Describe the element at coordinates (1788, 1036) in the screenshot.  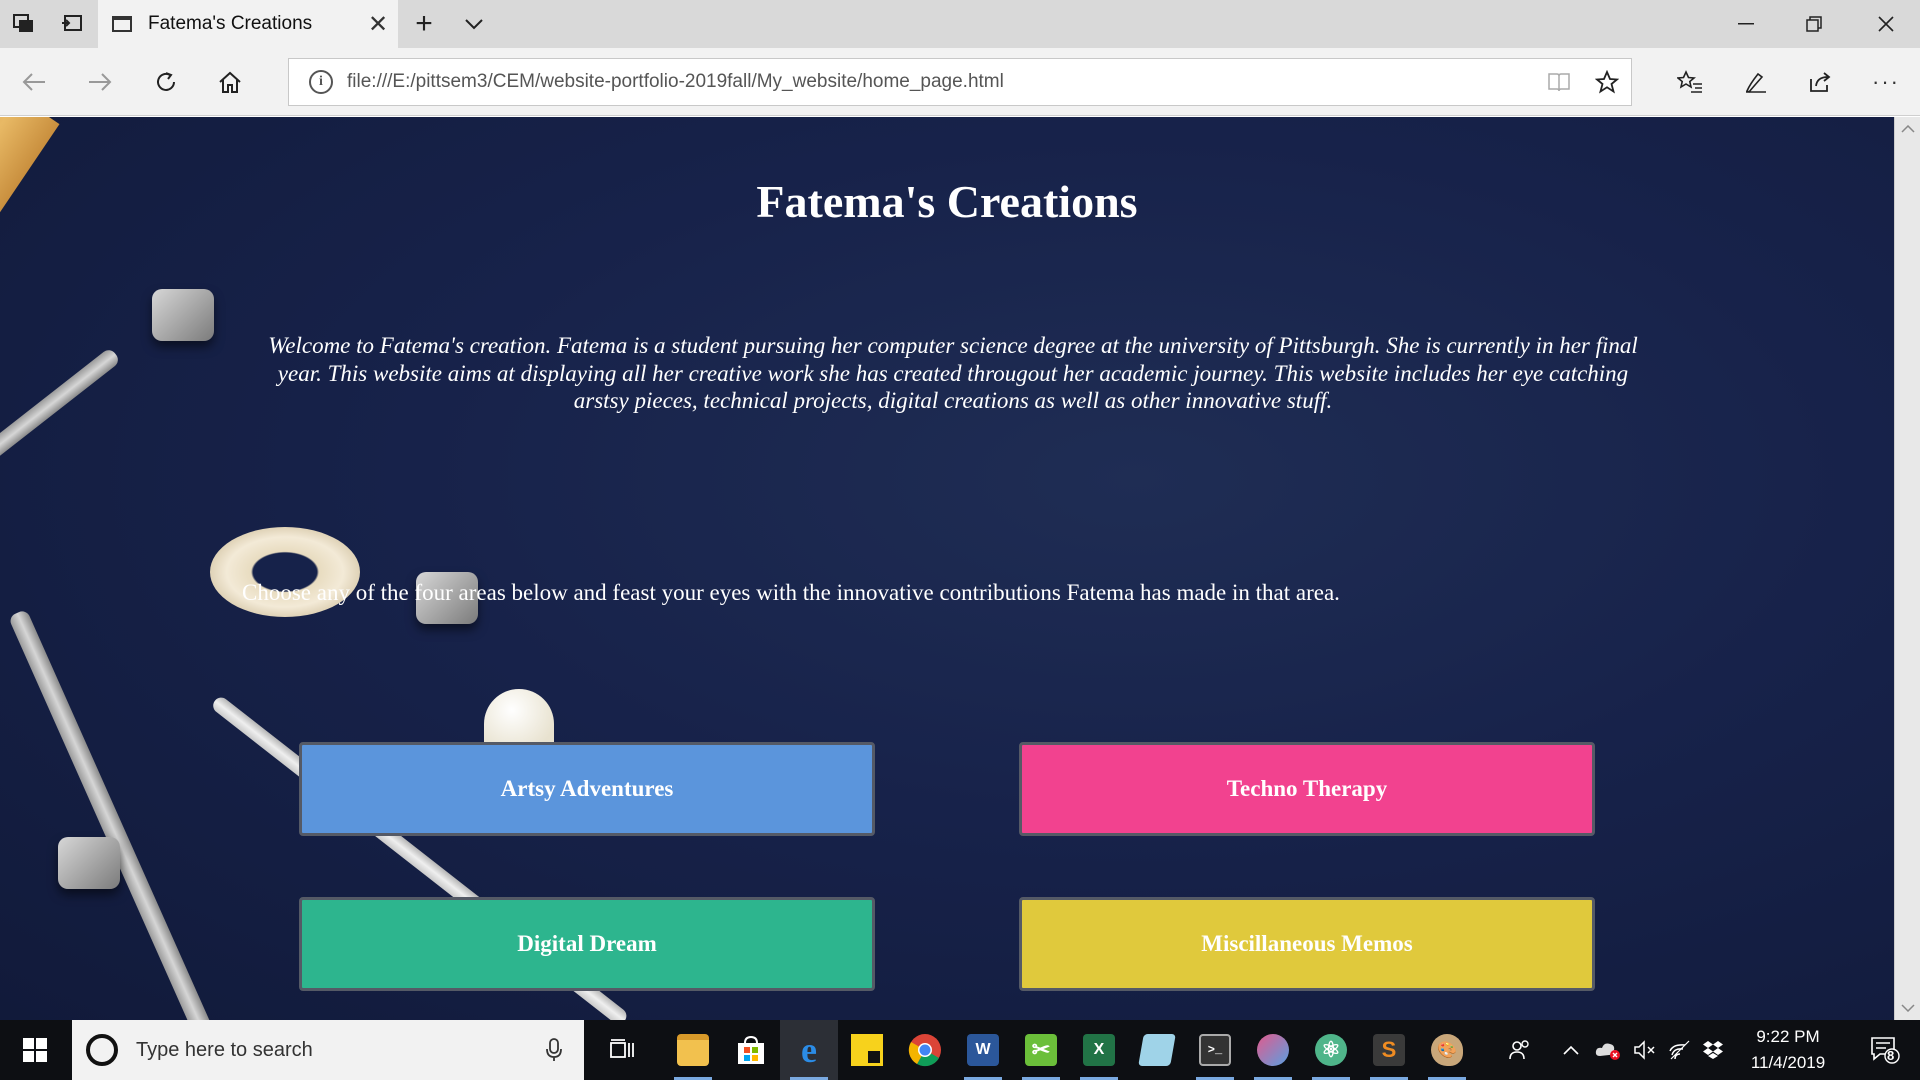
I see `clock-time: 9:22 PM` at that location.